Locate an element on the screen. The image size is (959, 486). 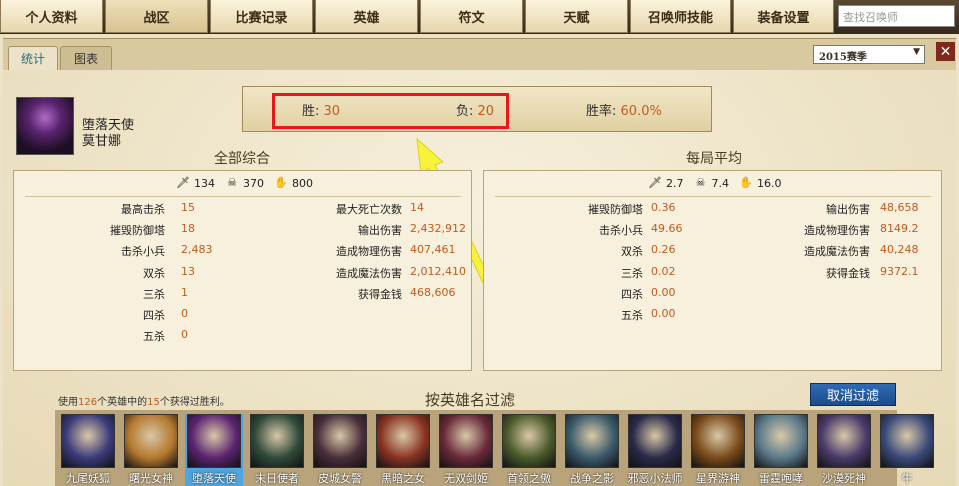
hero-name: 黑暗之女 is located at coordinates (403, 478).